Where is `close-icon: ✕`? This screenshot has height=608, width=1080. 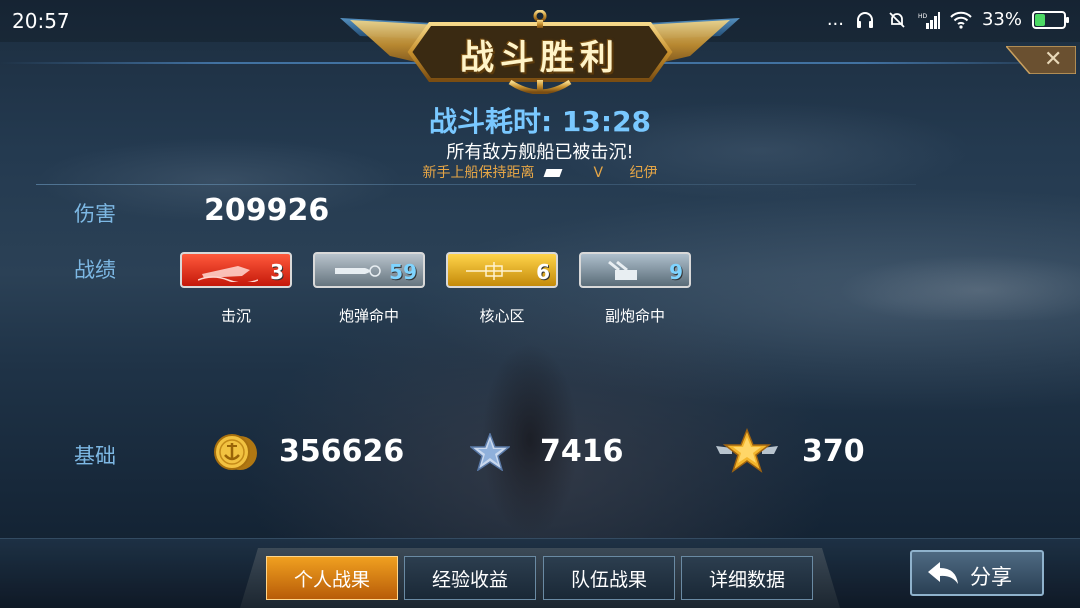 close-icon: ✕ is located at coordinates (1053, 59).